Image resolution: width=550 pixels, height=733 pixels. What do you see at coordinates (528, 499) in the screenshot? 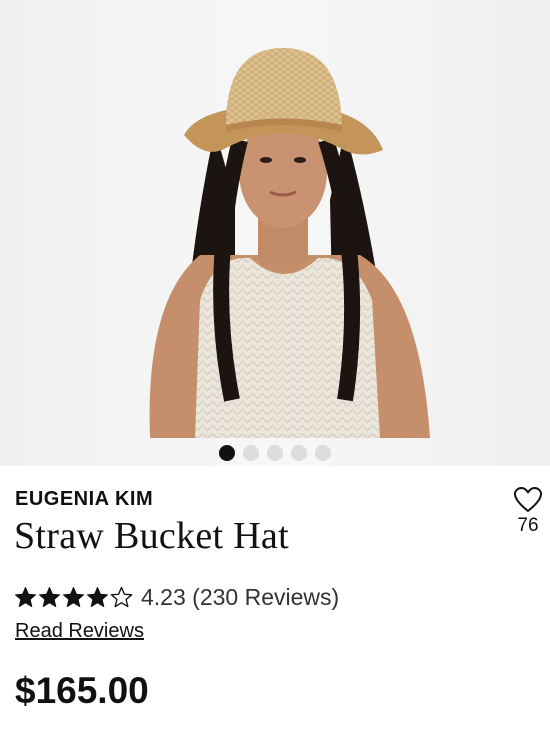
I see `heart-outline-icon` at bounding box center [528, 499].